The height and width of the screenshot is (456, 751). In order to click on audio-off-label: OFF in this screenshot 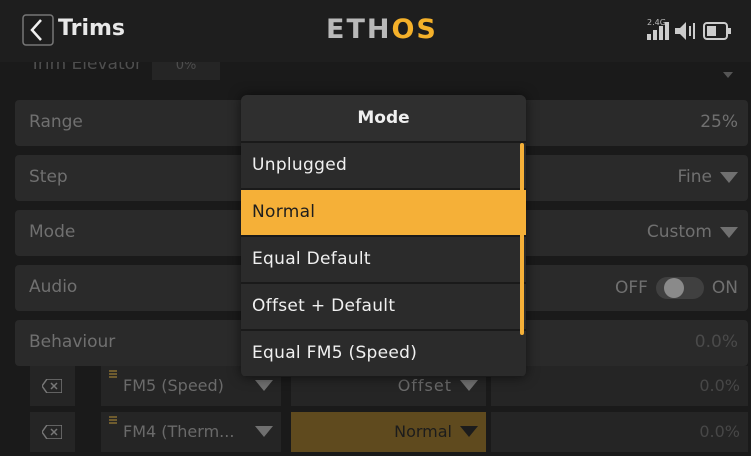, I will do `click(631, 288)`.